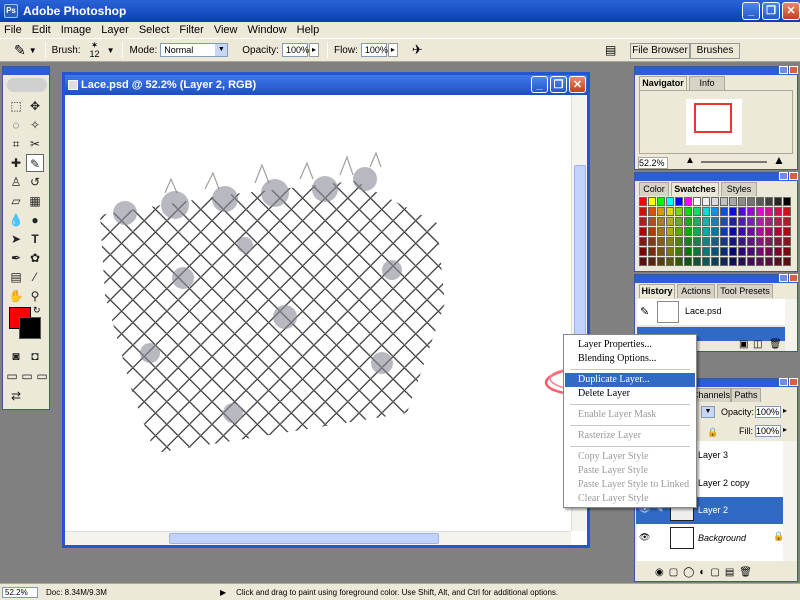 This screenshot has width=800, height=600. What do you see at coordinates (779, 160) in the screenshot?
I see `zoom-in-icon: ▲` at bounding box center [779, 160].